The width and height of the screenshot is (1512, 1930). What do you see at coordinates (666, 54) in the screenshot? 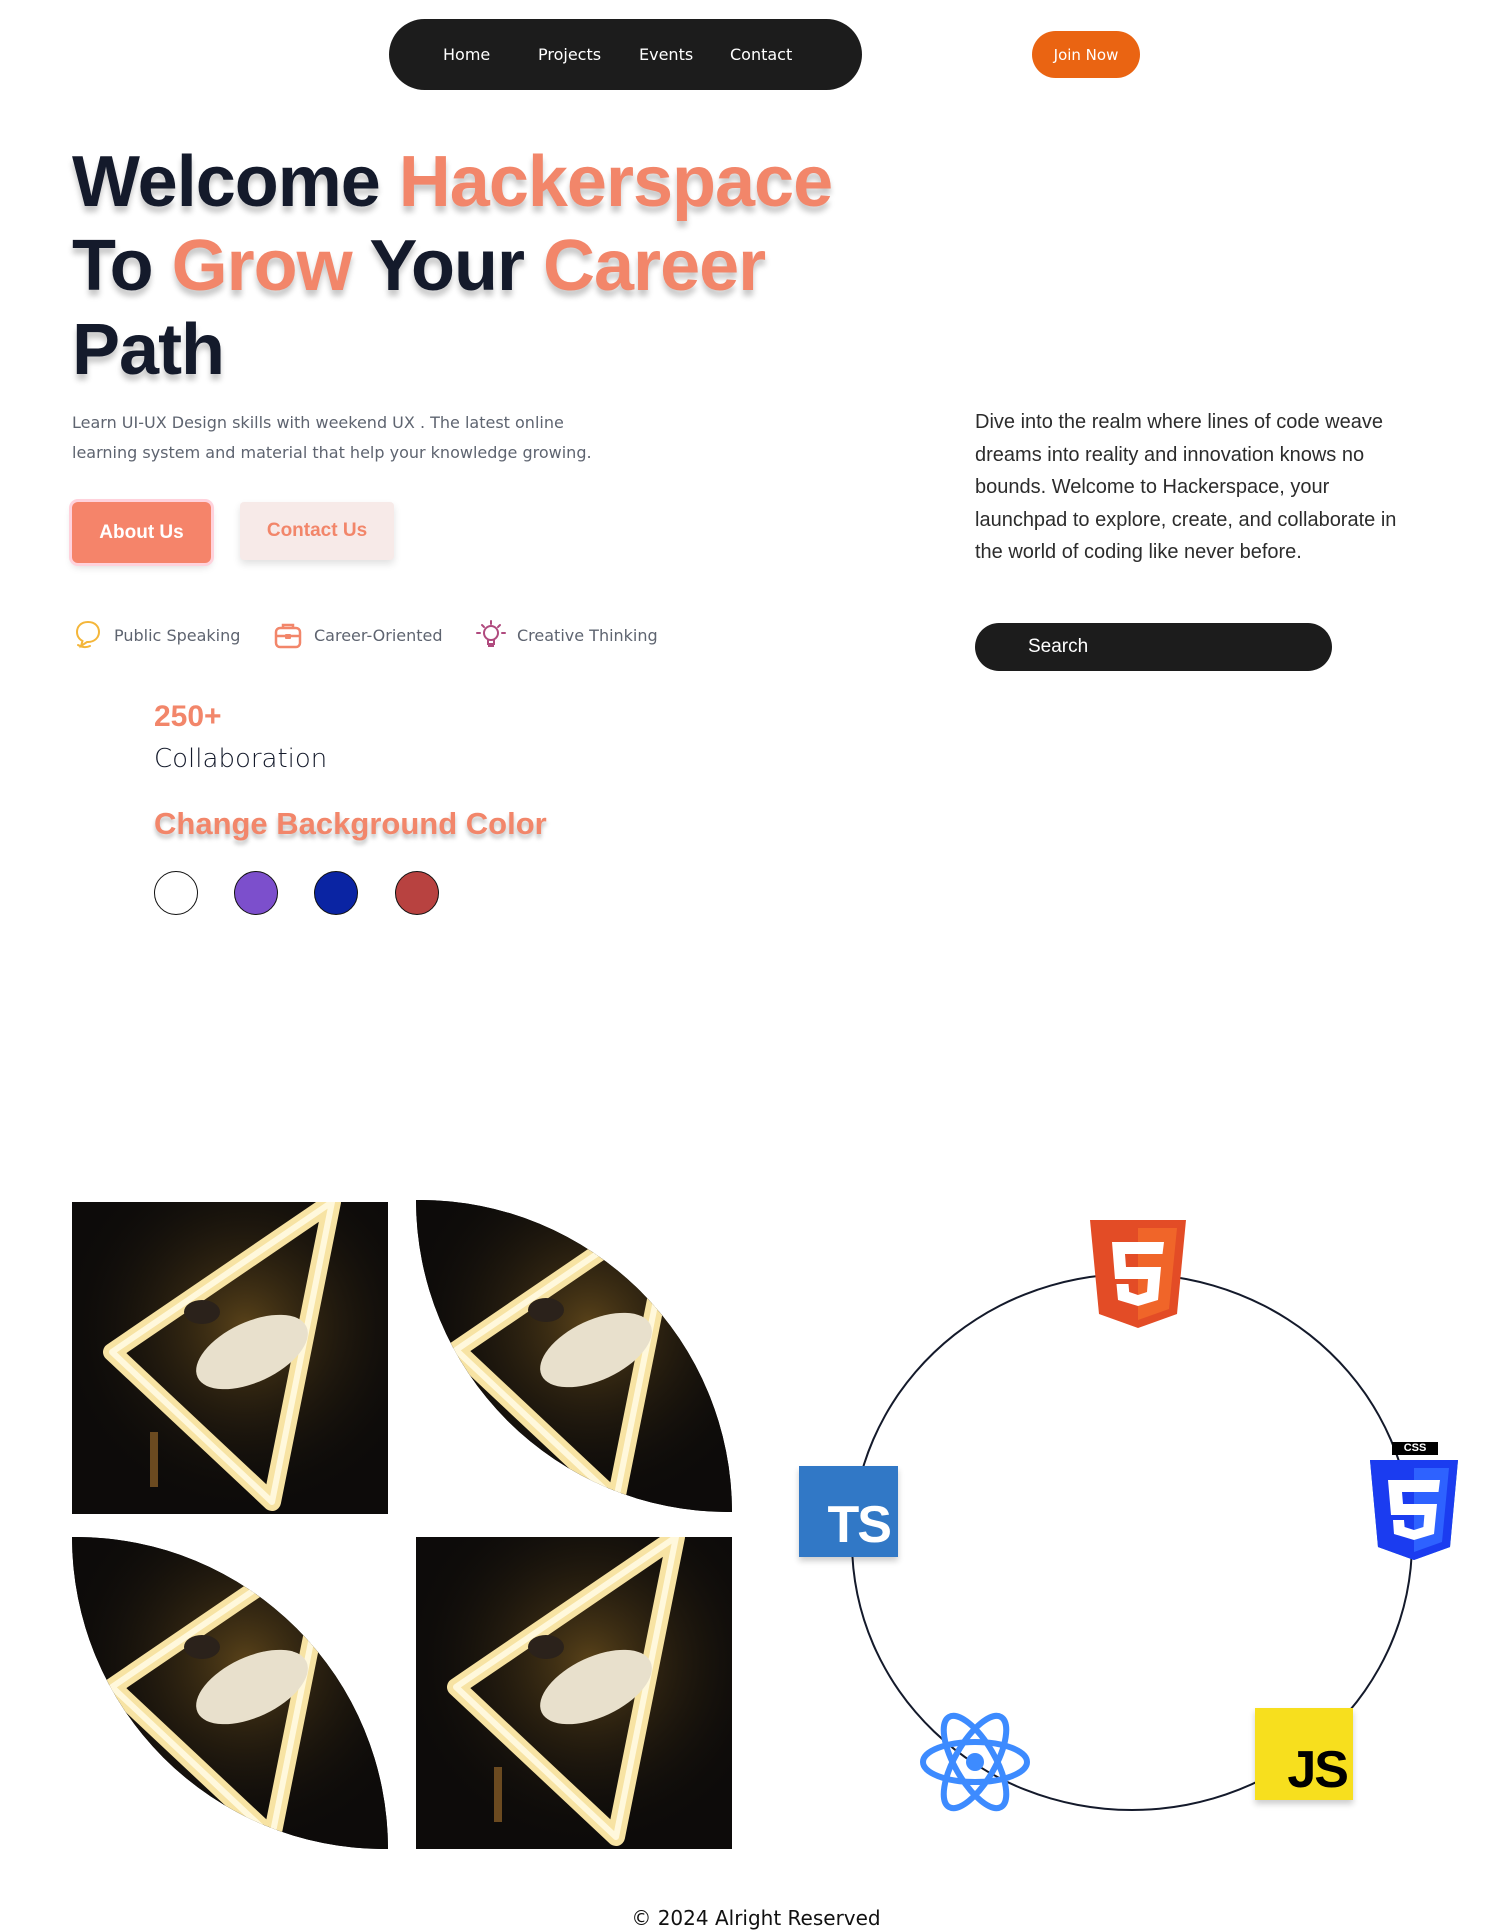
I see `nav-events-link: Events` at bounding box center [666, 54].